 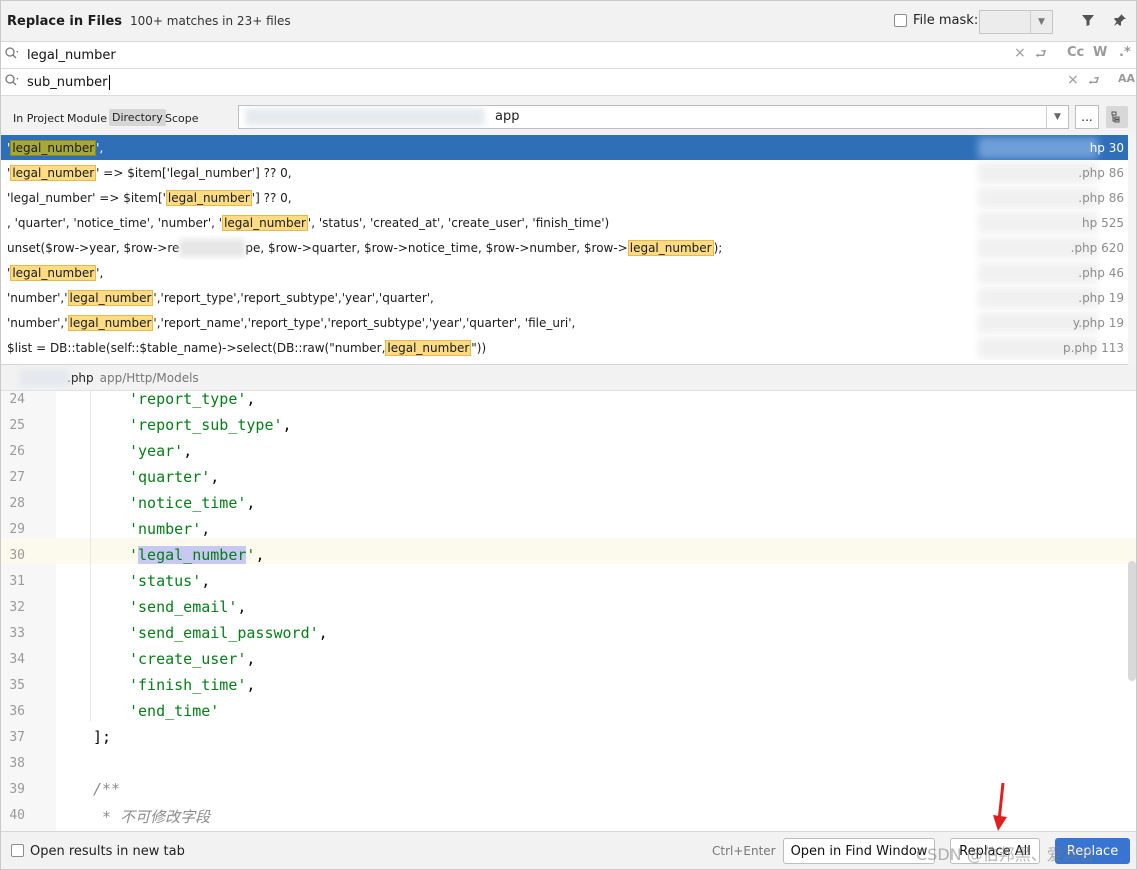 I want to click on file-mask-label: File mask:, so click(x=946, y=20).